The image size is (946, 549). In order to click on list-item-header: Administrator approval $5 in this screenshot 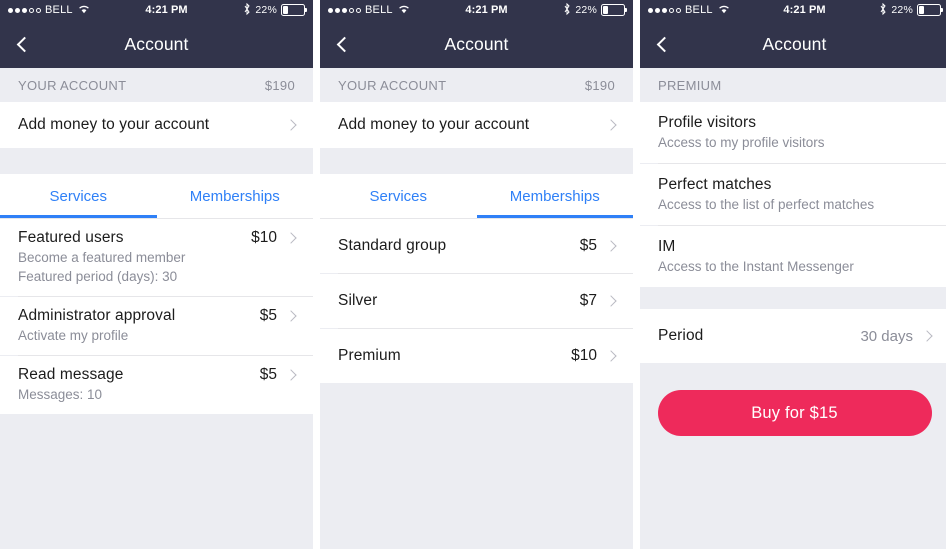, I will do `click(157, 316)`.